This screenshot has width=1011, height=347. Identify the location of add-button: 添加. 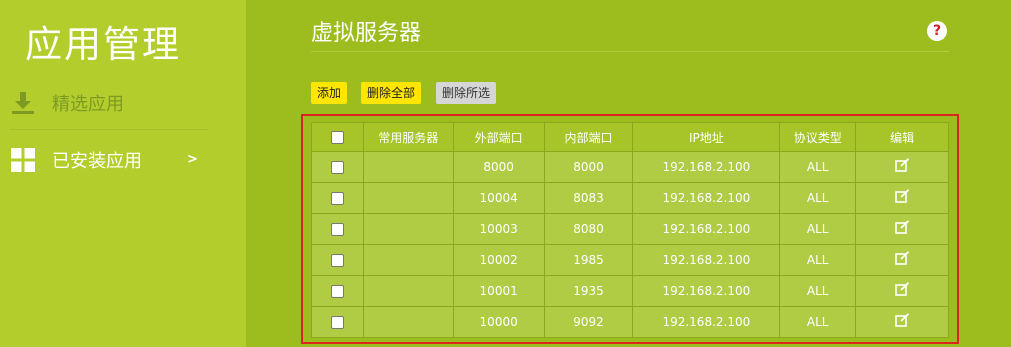
(329, 93).